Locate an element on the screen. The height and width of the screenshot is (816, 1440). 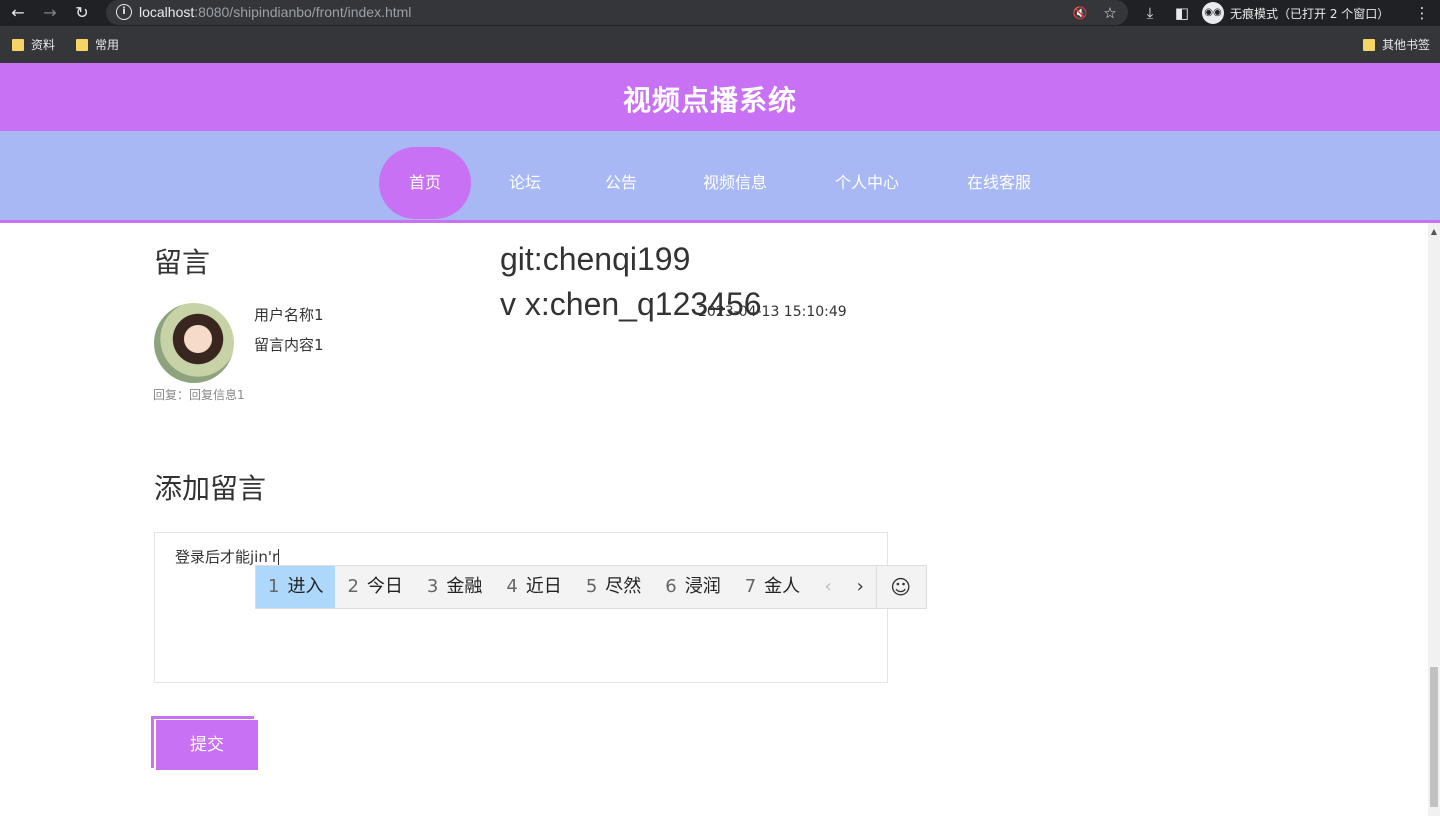
page-scrollbar: ▲ is located at coordinates (1434, 519).